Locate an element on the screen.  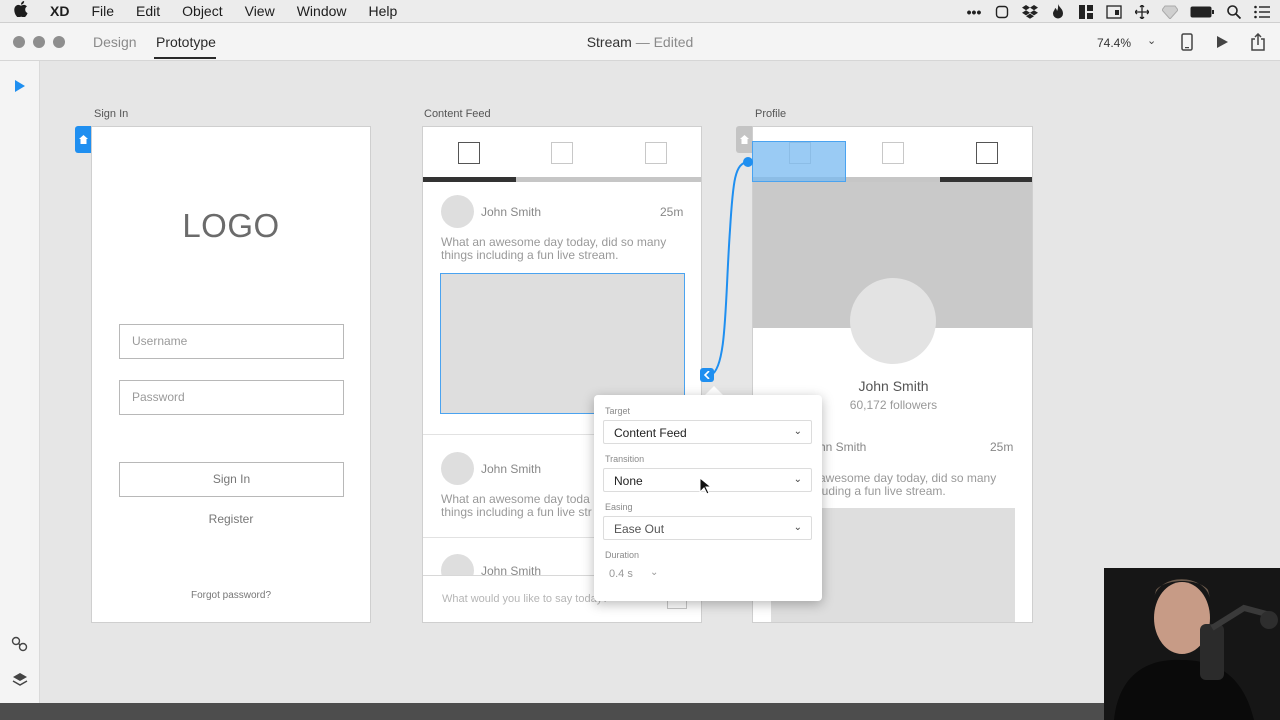
duration-value: 0.4 s is located at coordinates (621, 574).